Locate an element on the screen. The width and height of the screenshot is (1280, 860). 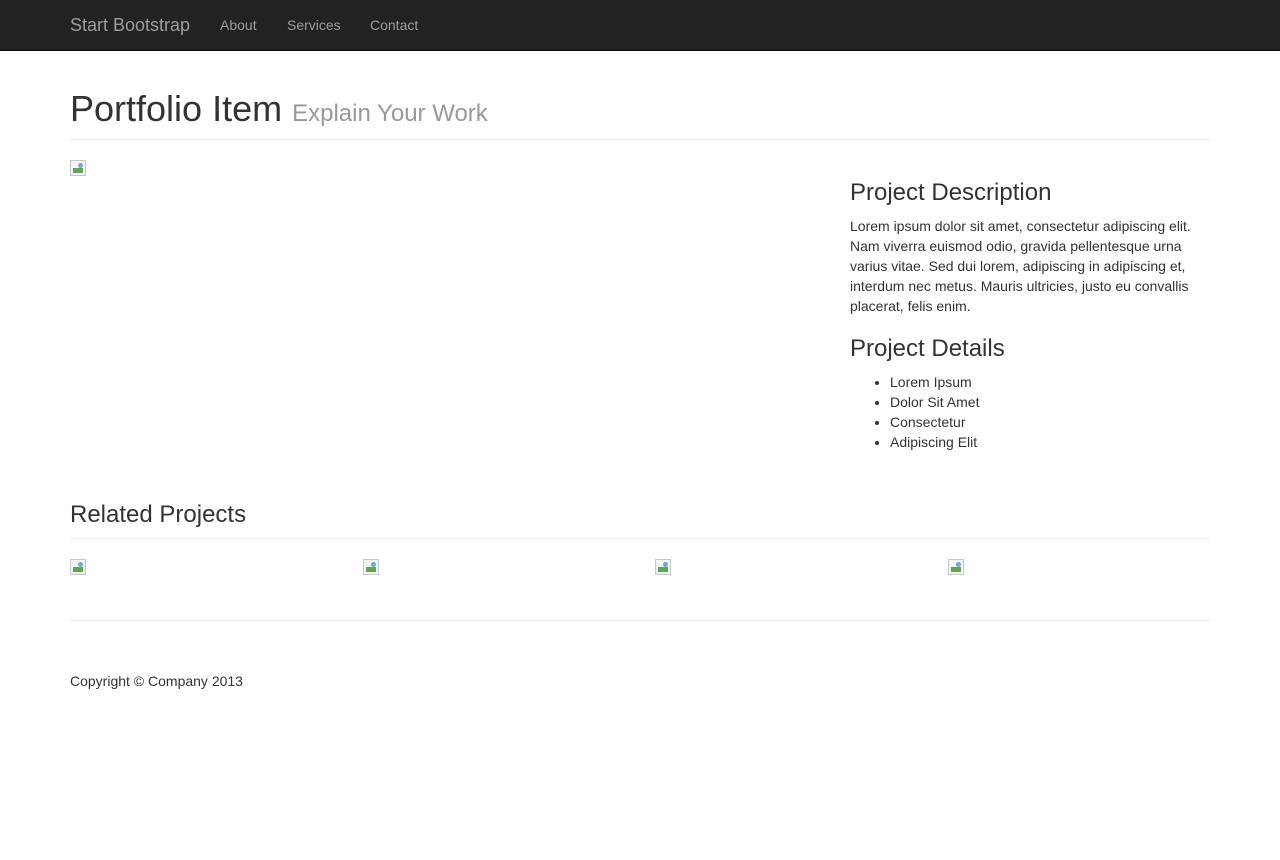
page-header: Portfolio Item Explain Your Work is located at coordinates (640, 114).